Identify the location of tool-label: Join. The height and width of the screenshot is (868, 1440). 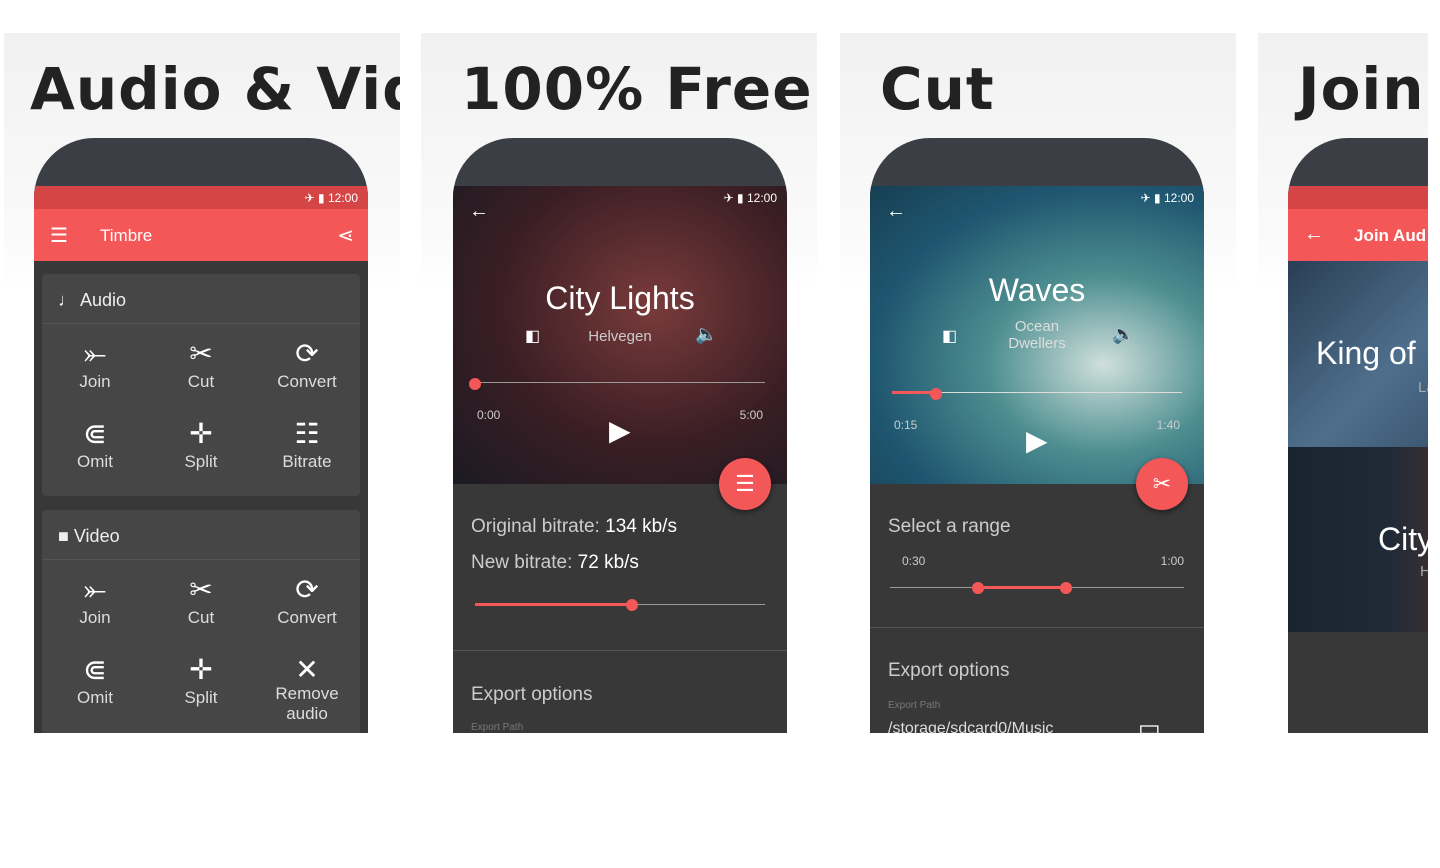
(95, 617).